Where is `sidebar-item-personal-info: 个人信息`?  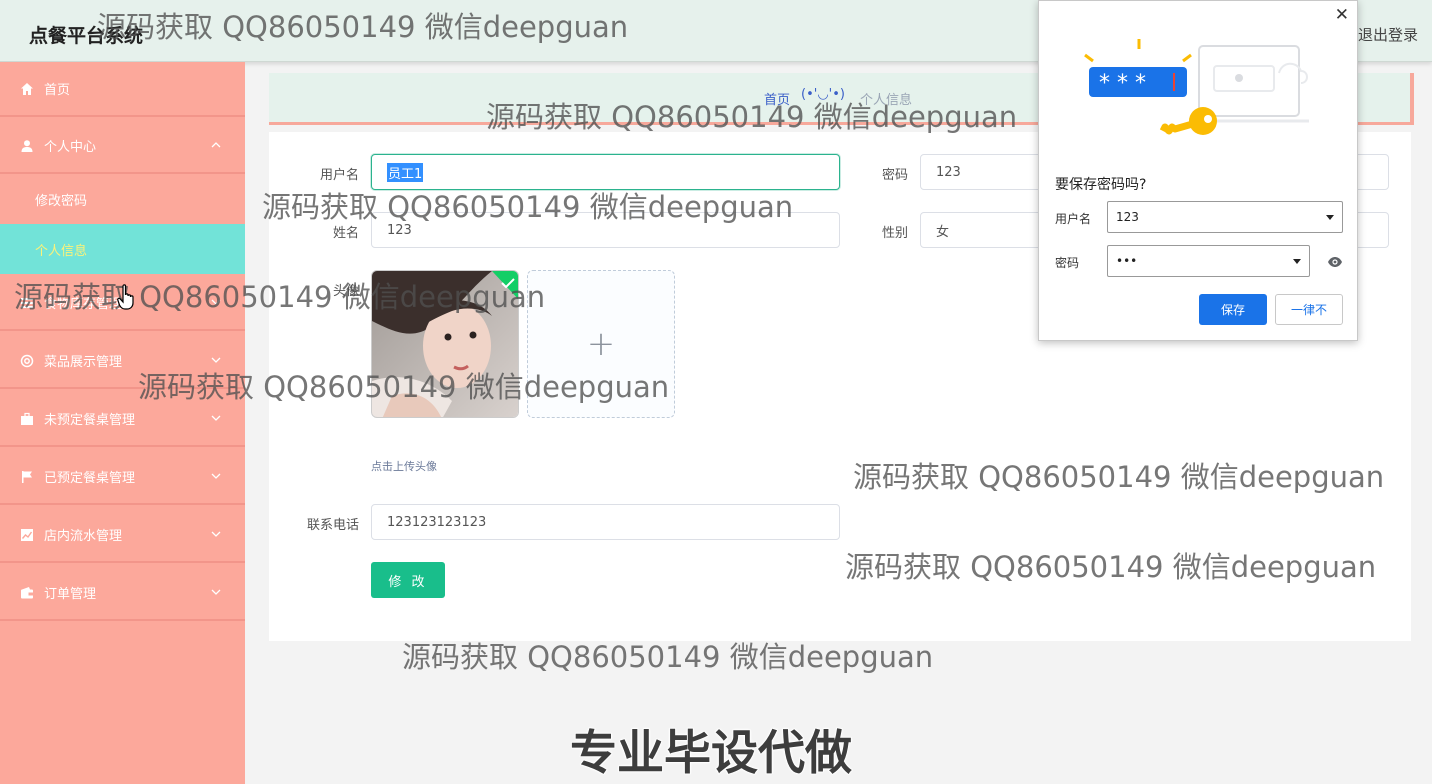
sidebar-item-personal-info: 个人信息 is located at coordinates (122, 249).